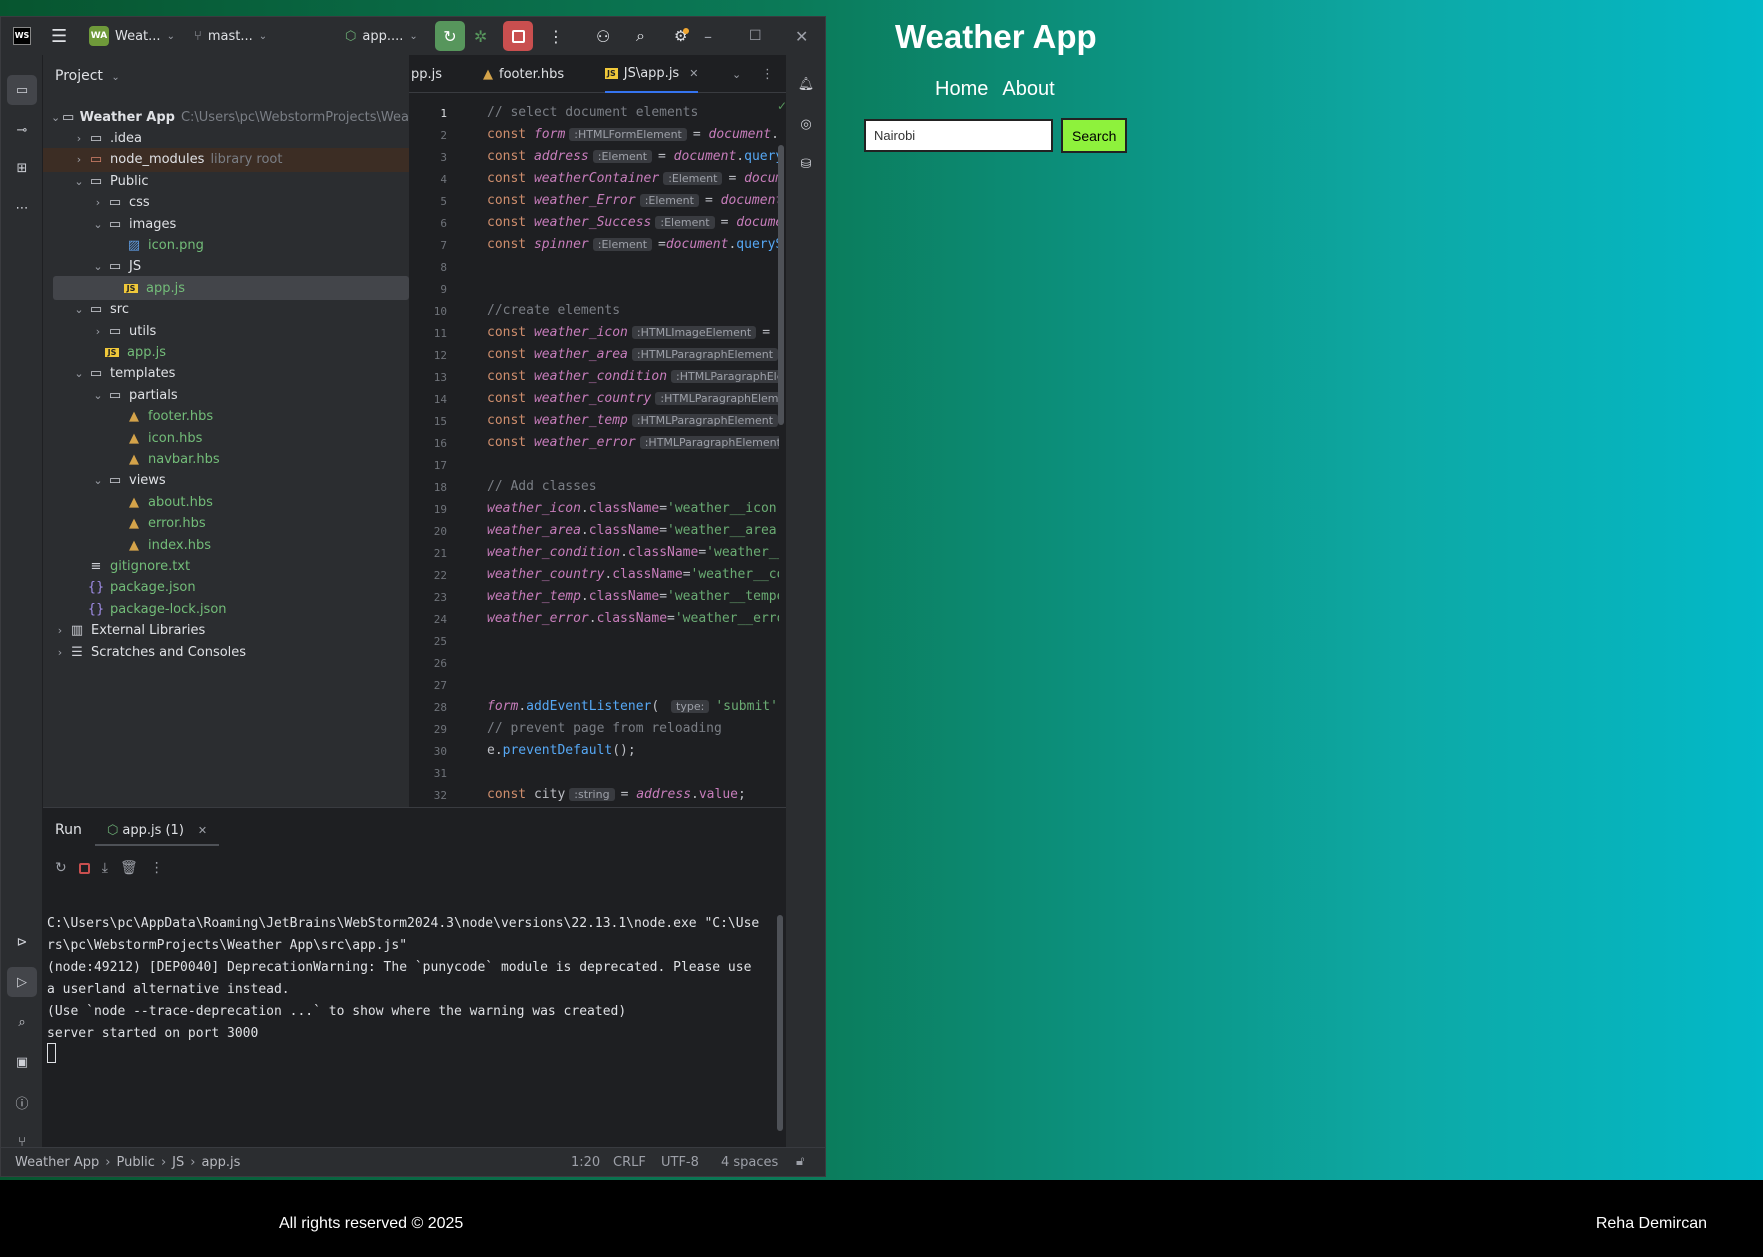  Describe the element at coordinates (226, 438) in the screenshot. I see `tree-item: ▲ icon.hbs` at that location.